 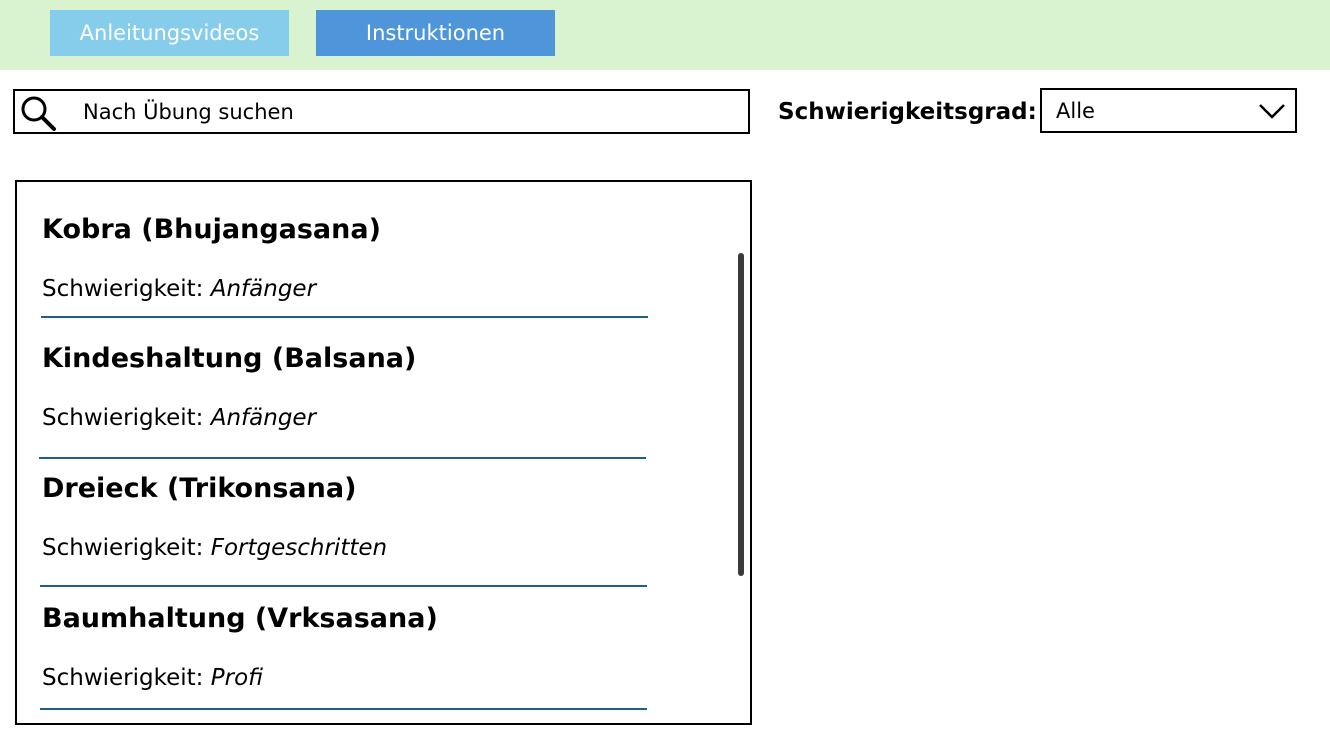 I want to click on tab-instructions: Instruktionen, so click(x=435, y=33).